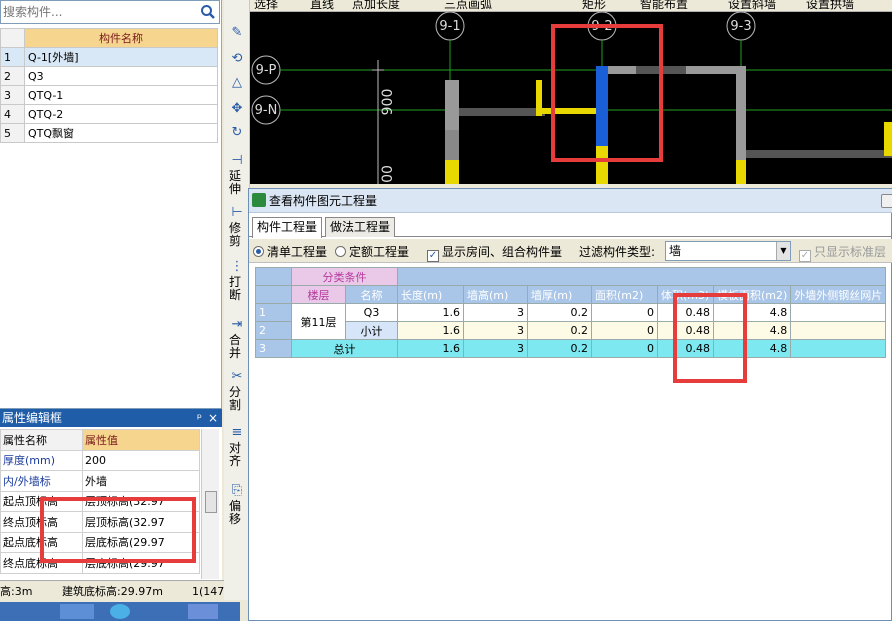  I want to click on index-header, so click(273, 294).